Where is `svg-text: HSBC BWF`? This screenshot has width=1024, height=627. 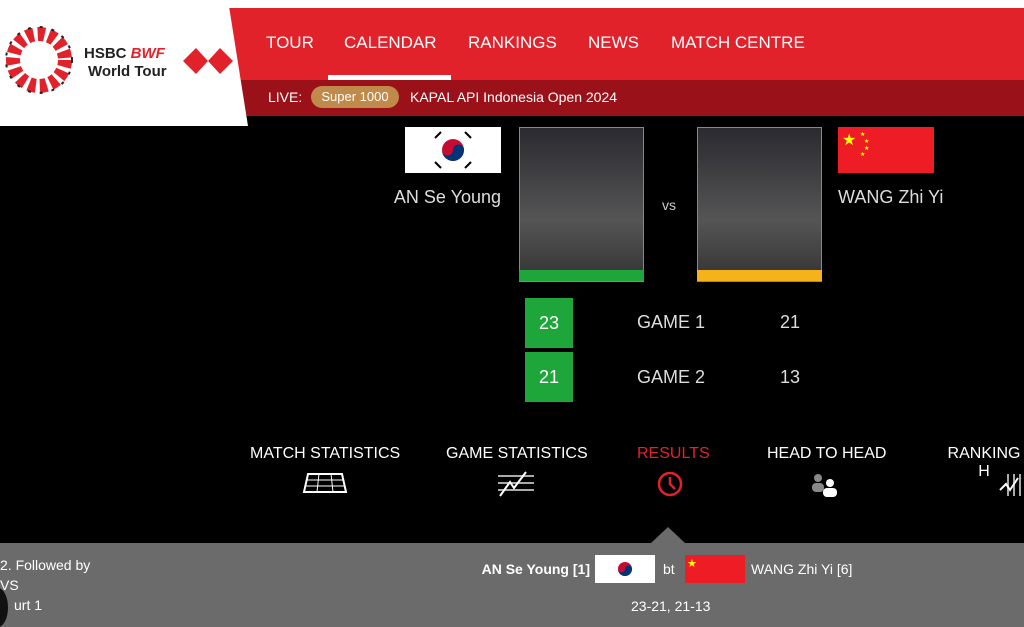 svg-text: HSBC BWF is located at coordinates (125, 53).